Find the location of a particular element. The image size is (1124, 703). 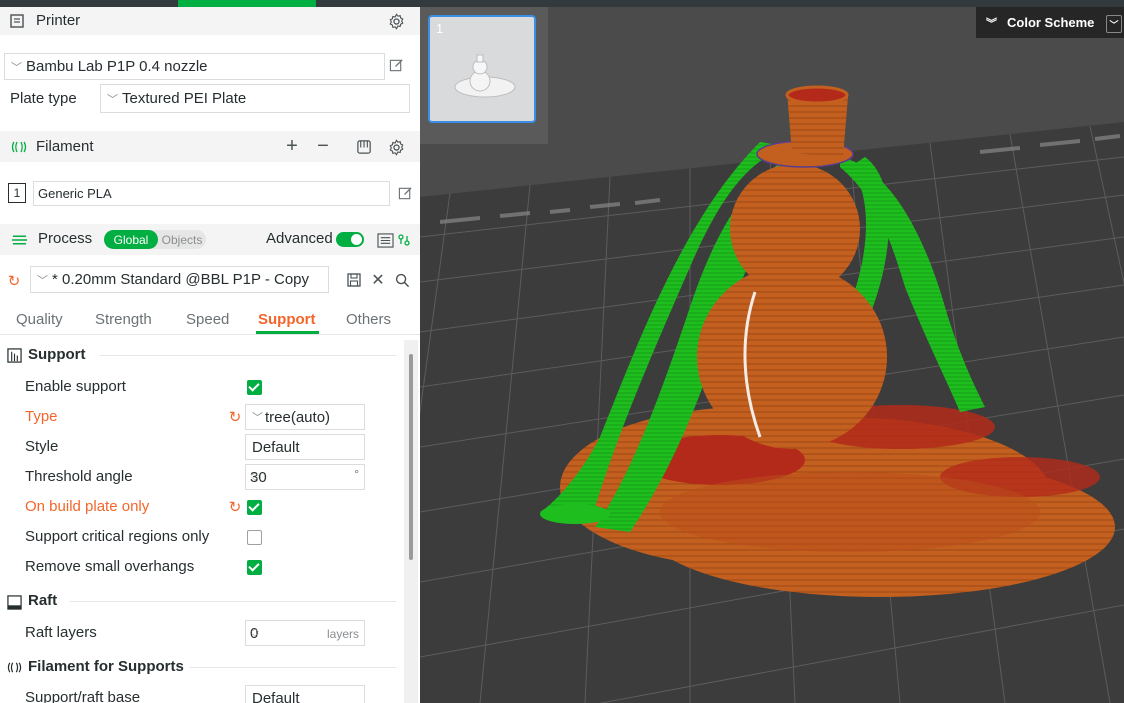

edit-printer-icon is located at coordinates (396, 65).